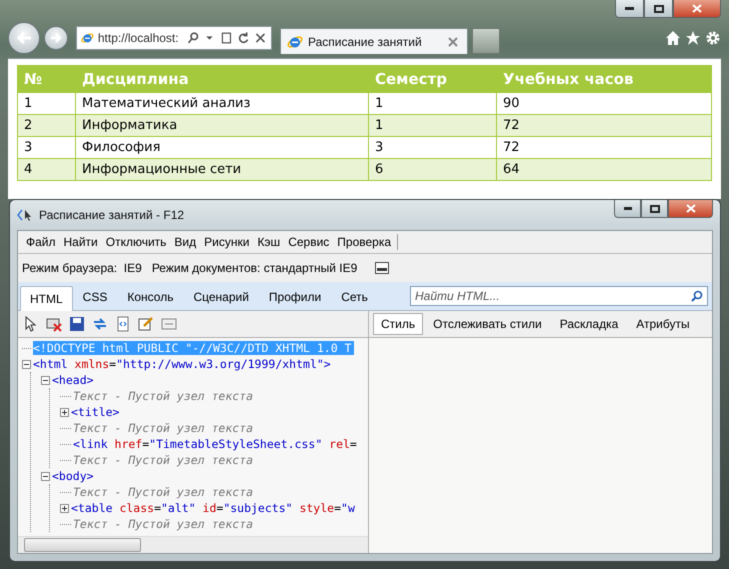 The width and height of the screenshot is (729, 569). I want to click on table-cell: 2, so click(47, 125).